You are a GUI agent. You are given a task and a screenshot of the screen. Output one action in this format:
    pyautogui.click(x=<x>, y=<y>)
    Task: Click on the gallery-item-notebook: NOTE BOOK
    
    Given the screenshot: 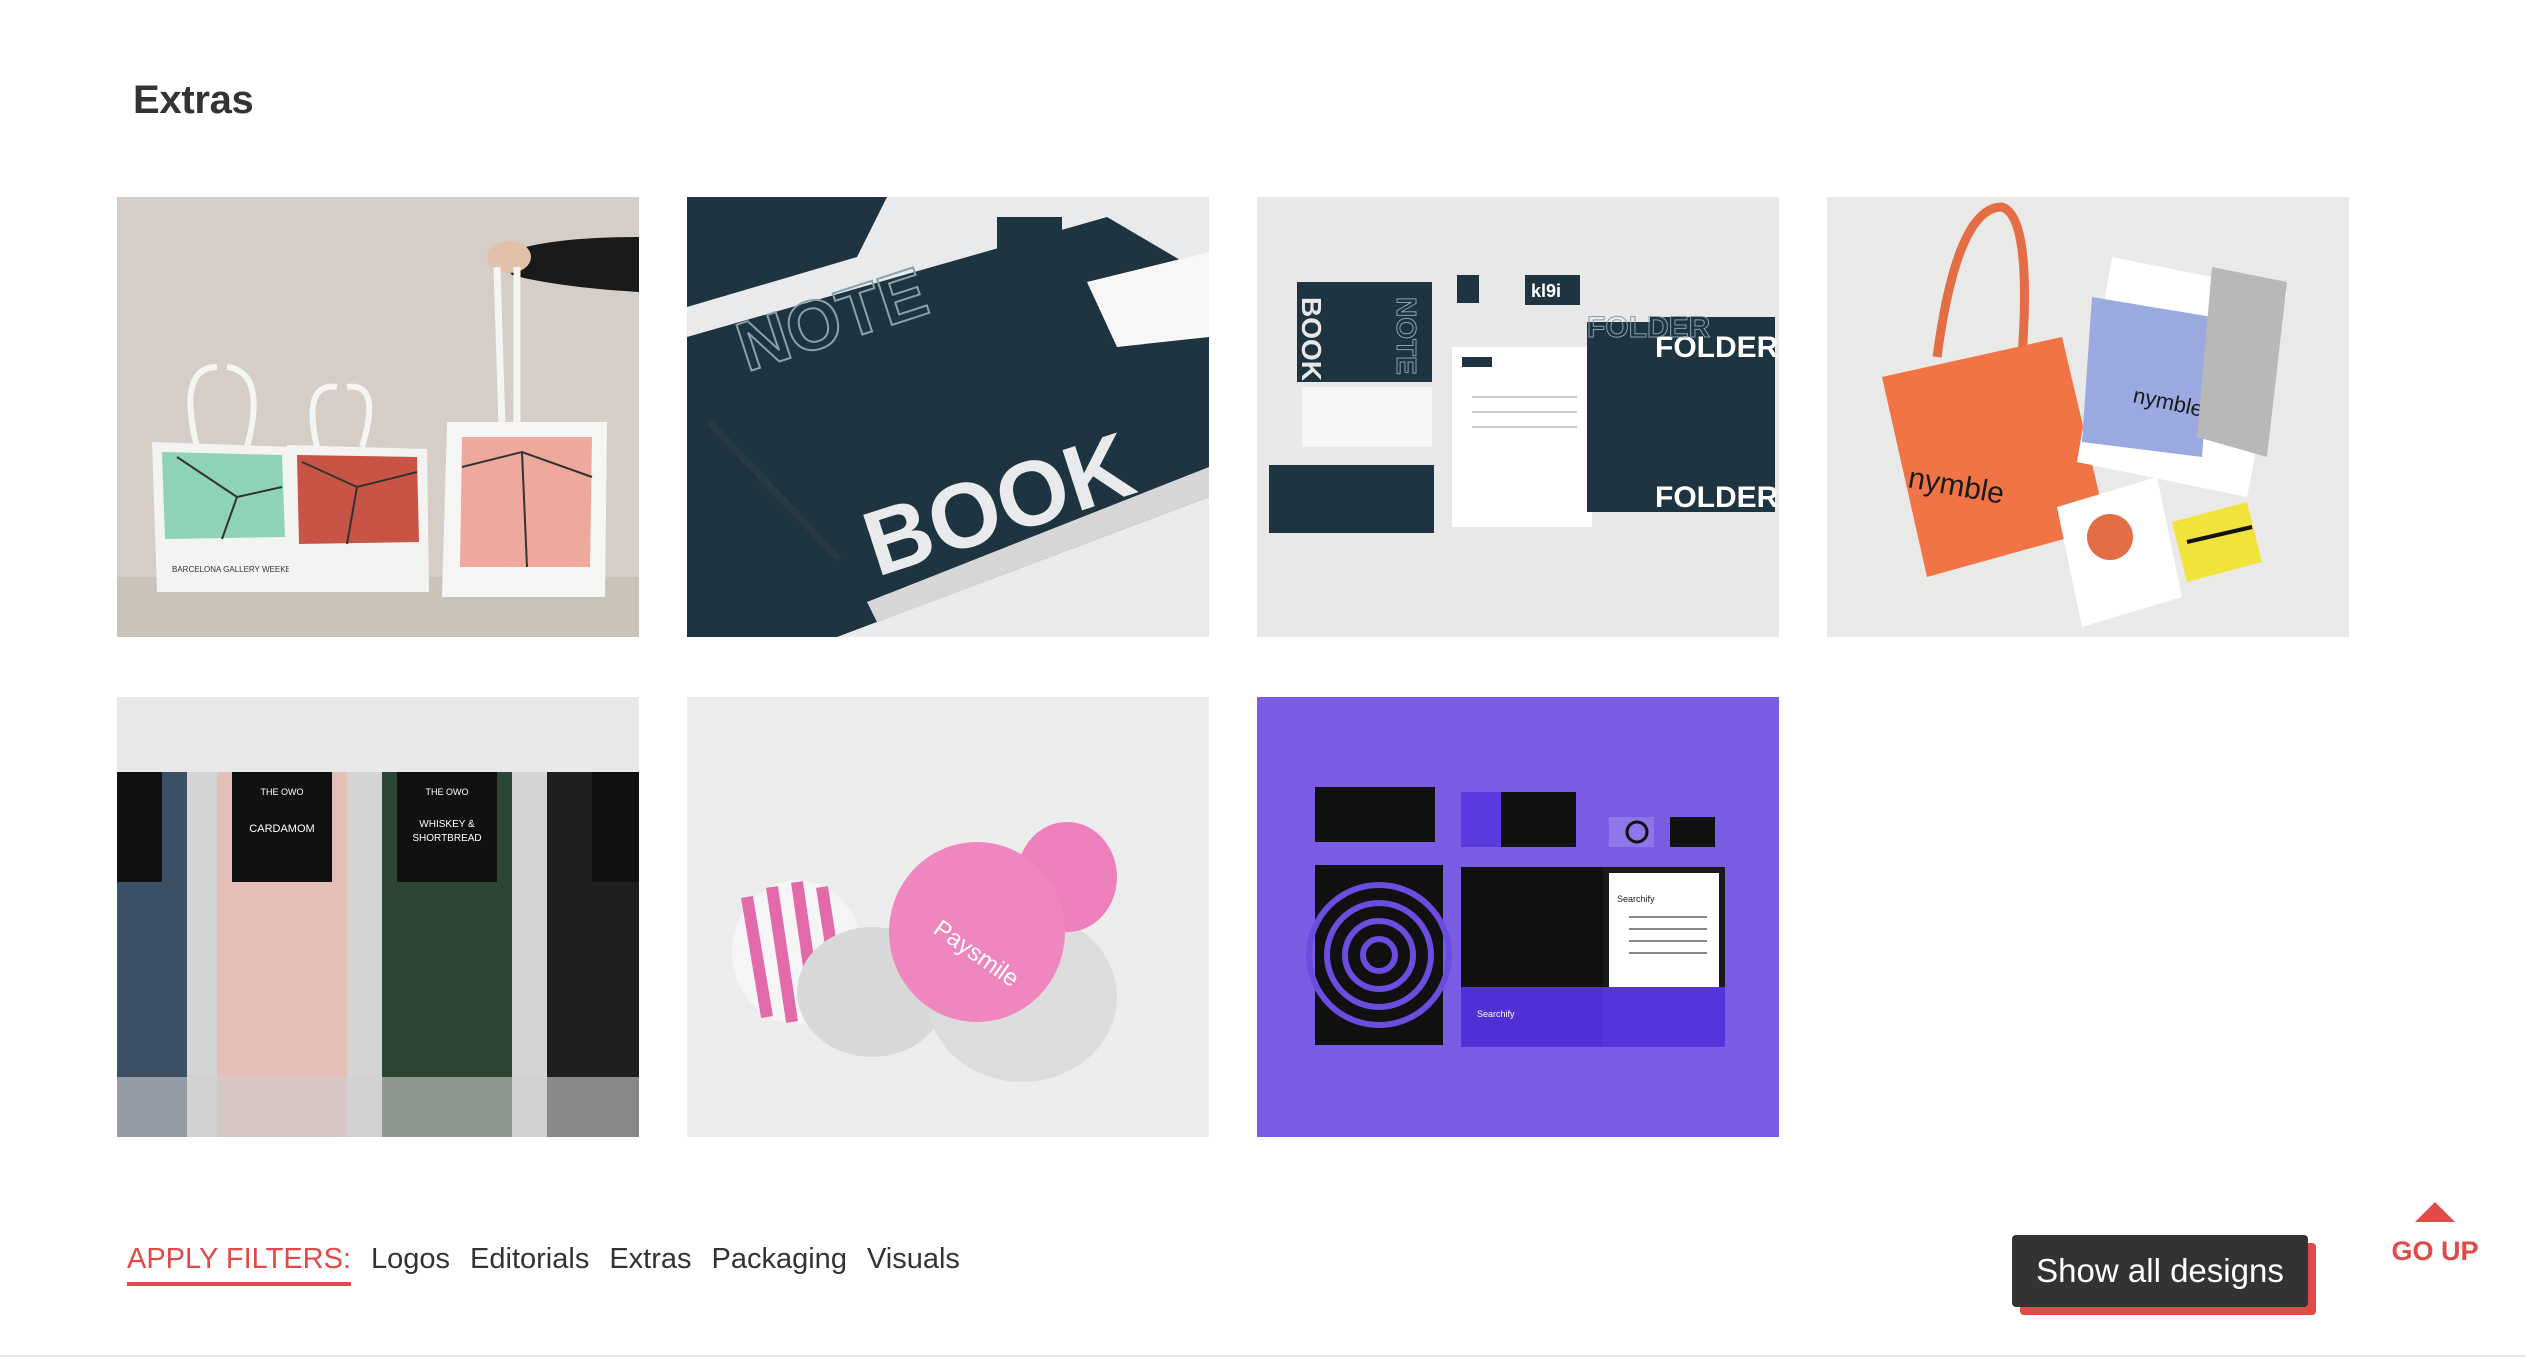 What is the action you would take?
    pyautogui.click(x=948, y=417)
    